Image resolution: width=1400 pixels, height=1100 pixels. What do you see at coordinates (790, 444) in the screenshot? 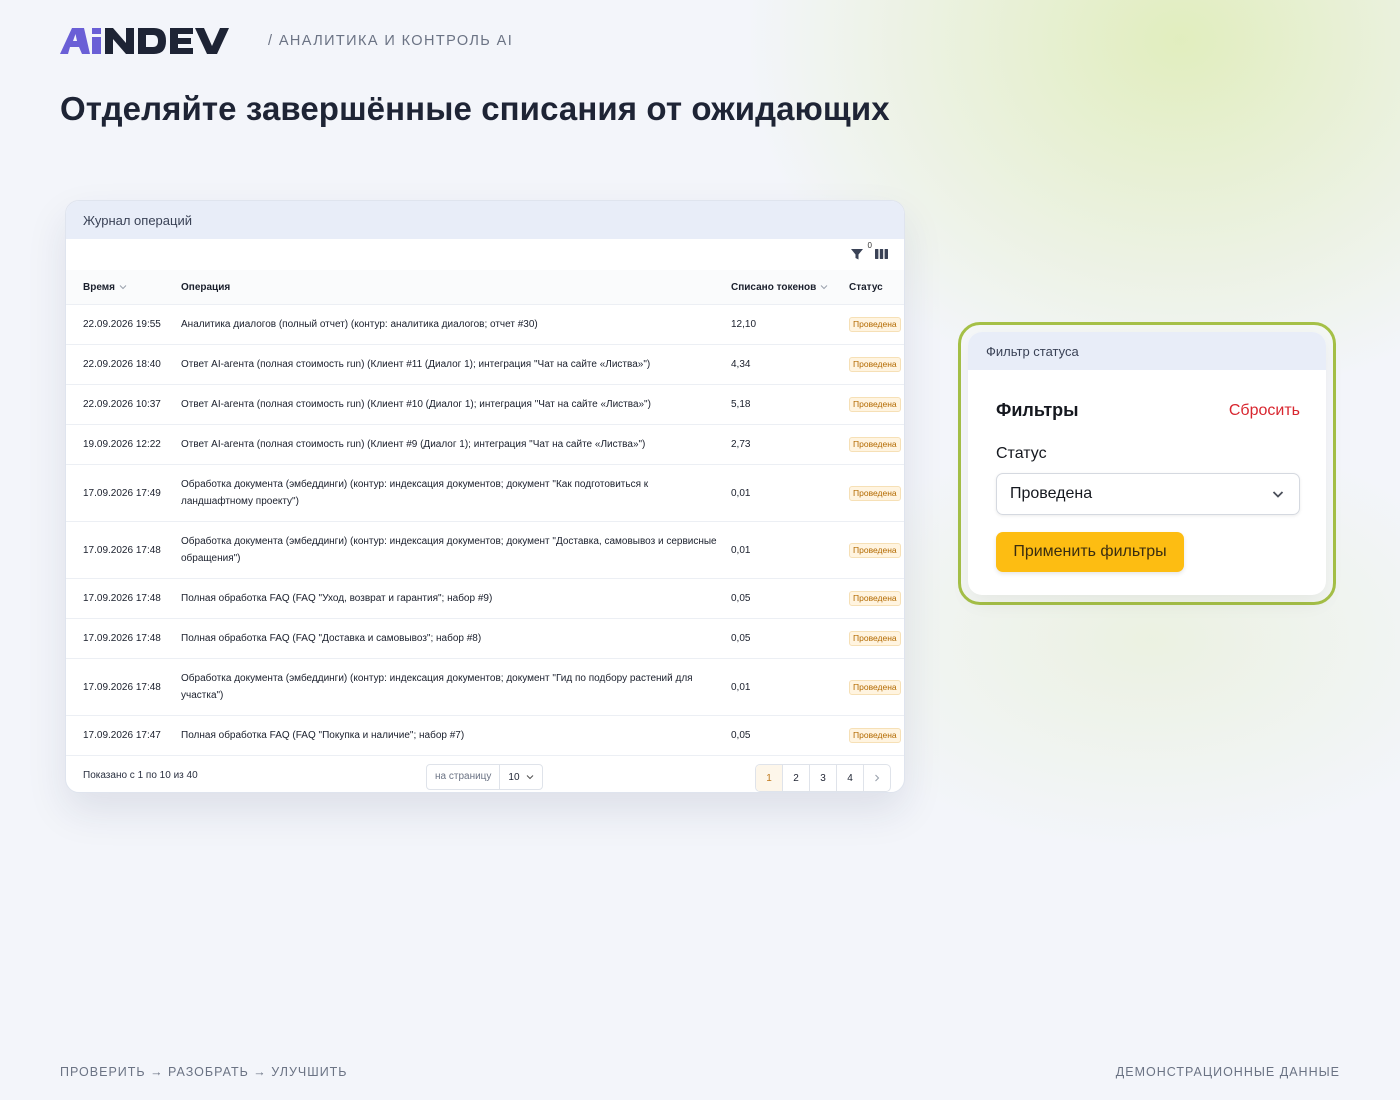
I see `cell-tokens: 2,73` at bounding box center [790, 444].